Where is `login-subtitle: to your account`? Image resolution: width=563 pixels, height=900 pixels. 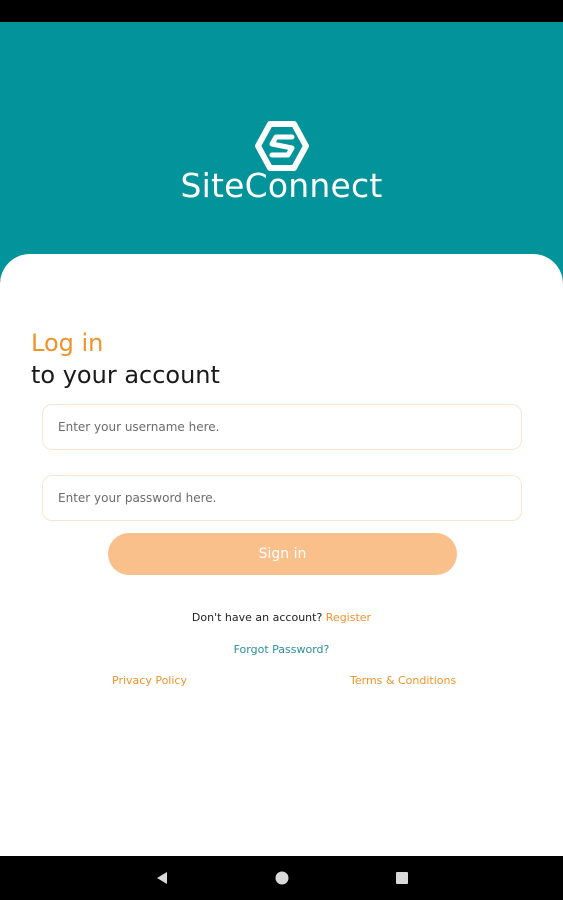 login-subtitle: to your account is located at coordinates (125, 375).